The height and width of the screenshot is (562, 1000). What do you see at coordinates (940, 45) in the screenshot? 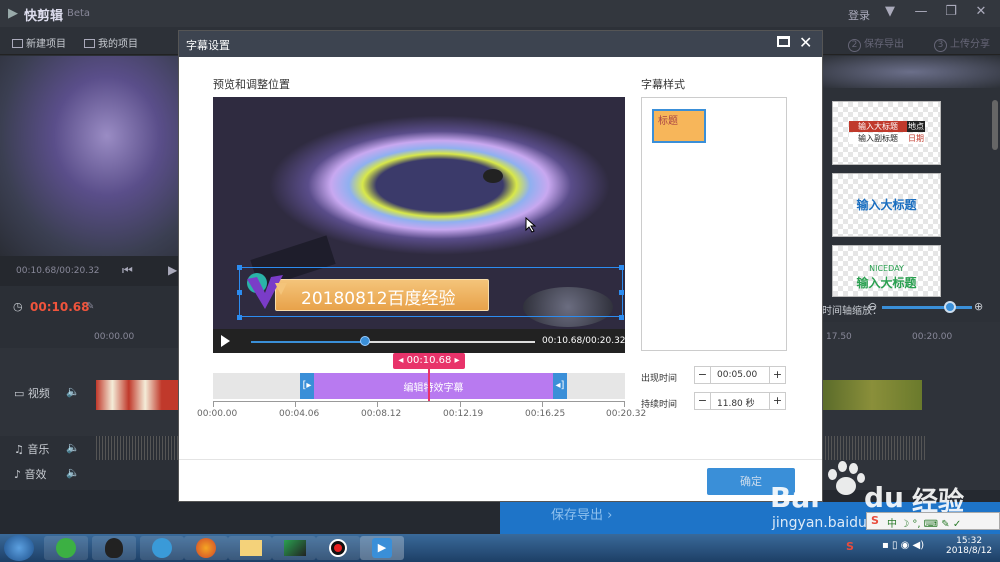
I see `step3-number: 3` at bounding box center [940, 45].